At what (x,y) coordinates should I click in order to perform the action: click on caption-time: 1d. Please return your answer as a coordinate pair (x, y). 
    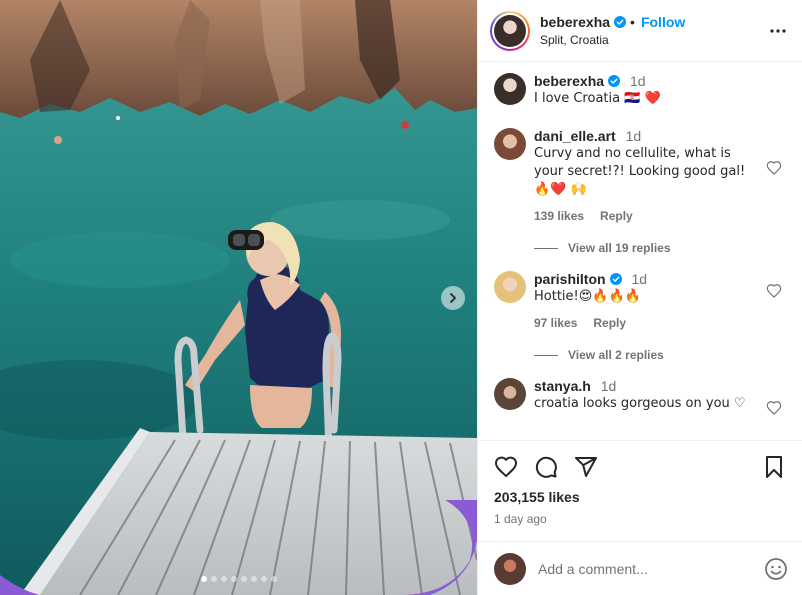
    Looking at the image, I should click on (638, 81).